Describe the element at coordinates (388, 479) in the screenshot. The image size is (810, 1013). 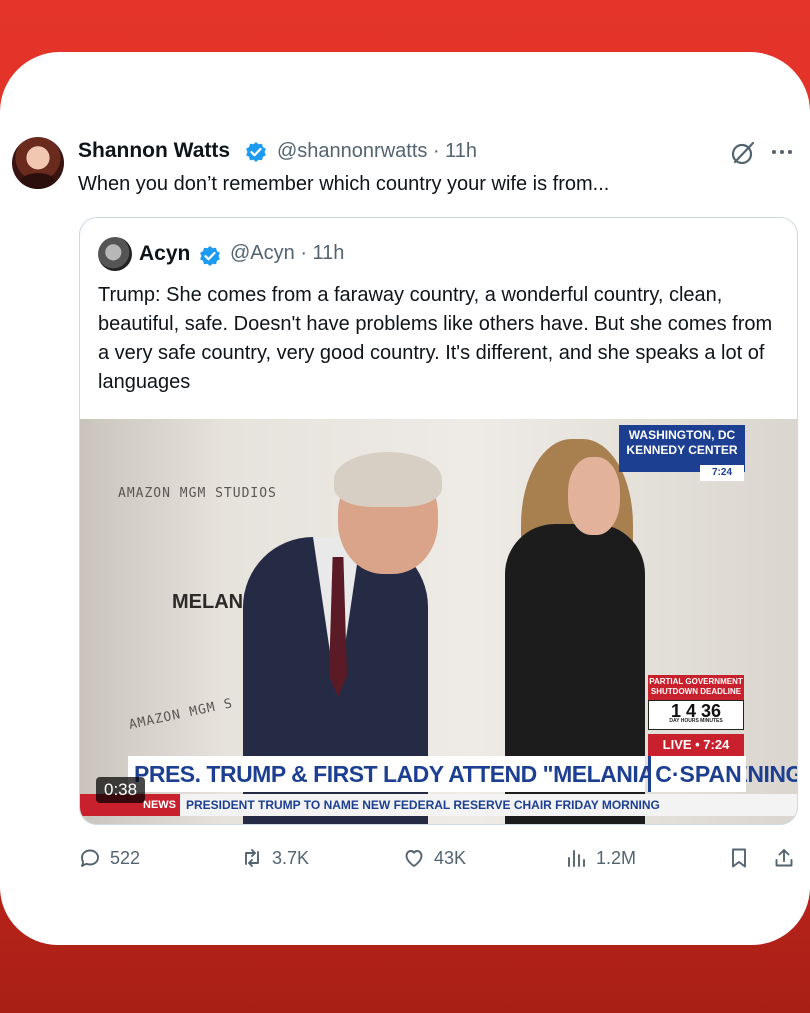
I see `person-man-hair` at that location.